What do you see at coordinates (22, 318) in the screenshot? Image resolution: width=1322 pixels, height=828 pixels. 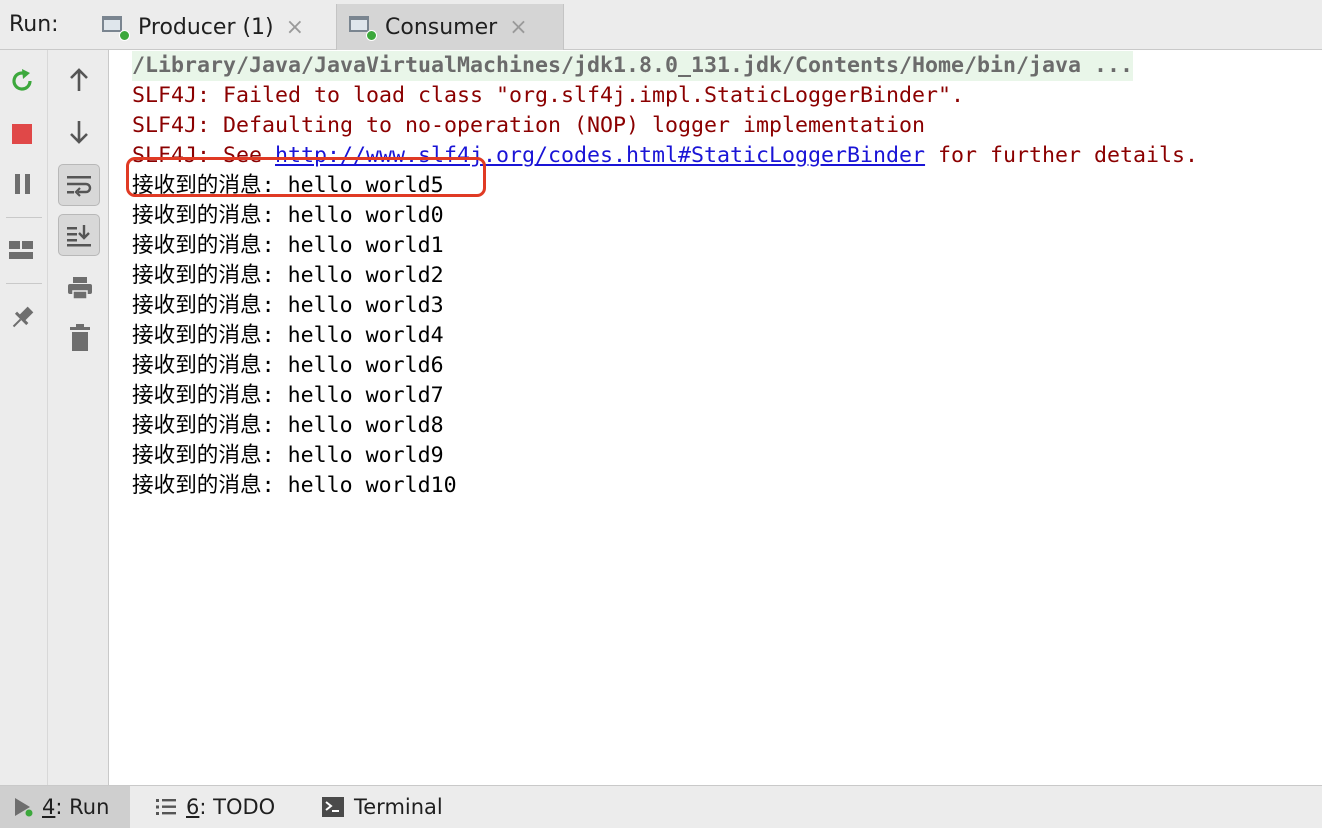 I see `pin-icon` at bounding box center [22, 318].